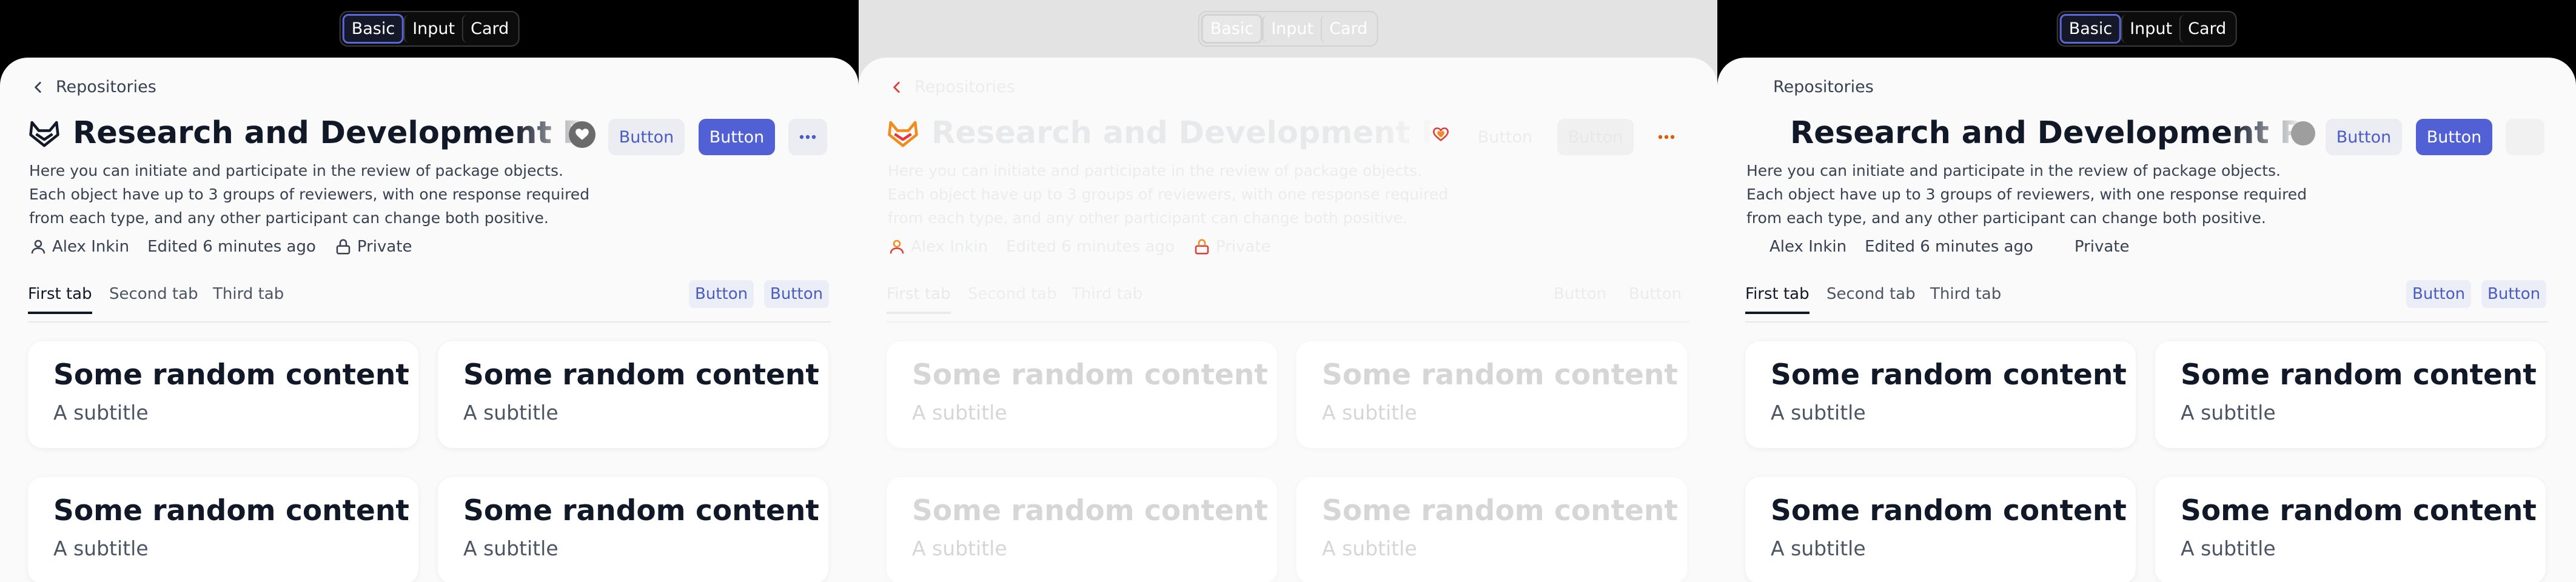 This screenshot has height=582, width=2576. What do you see at coordinates (1762, 133) in the screenshot?
I see `fox-logo-icon` at bounding box center [1762, 133].